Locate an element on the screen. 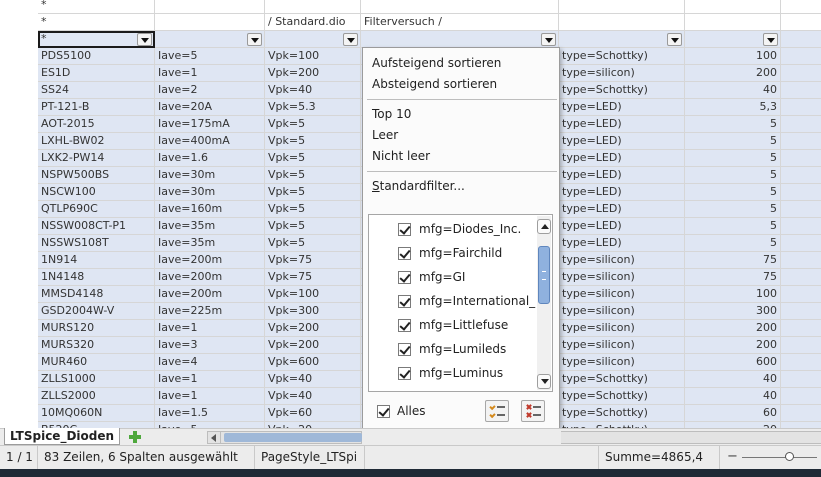  cell-vpk: Vpk=75 is located at coordinates (313, 260).